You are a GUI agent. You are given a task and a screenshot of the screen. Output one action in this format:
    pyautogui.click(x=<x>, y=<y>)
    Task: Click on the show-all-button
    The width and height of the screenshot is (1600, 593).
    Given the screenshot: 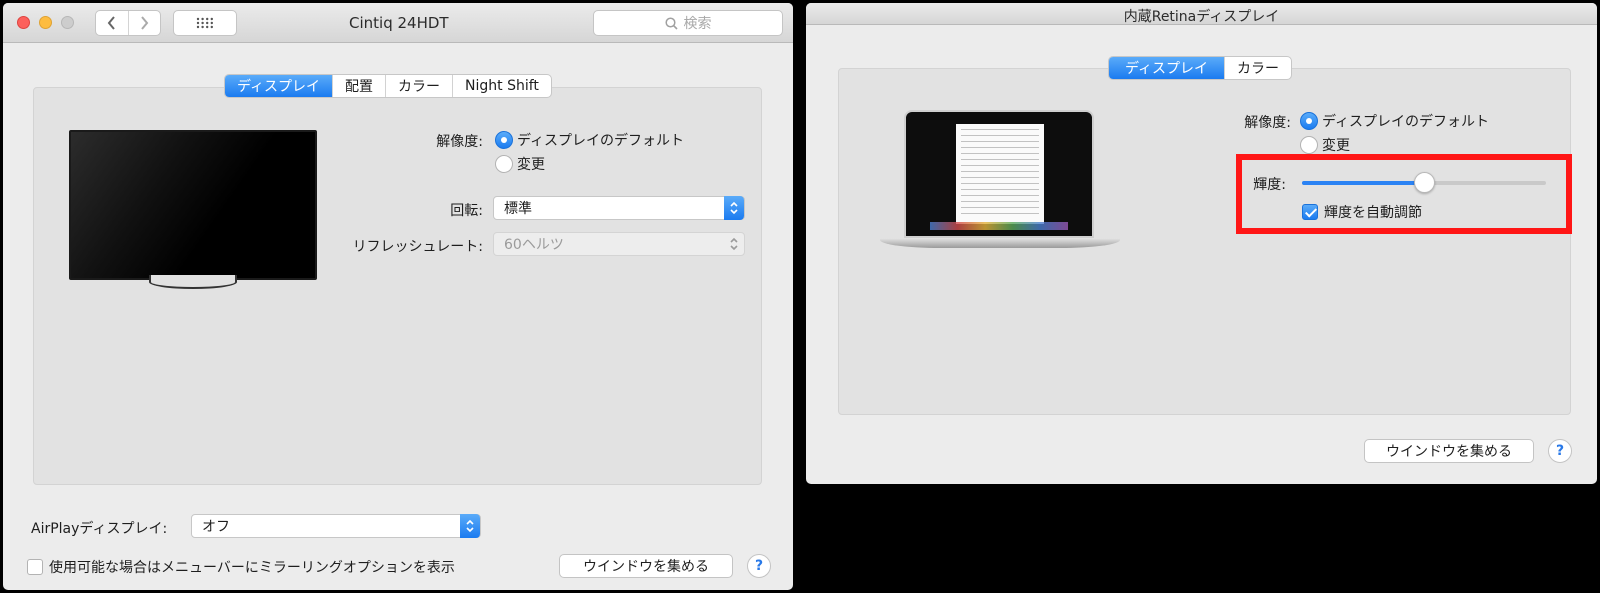 What is the action you would take?
    pyautogui.click(x=205, y=23)
    